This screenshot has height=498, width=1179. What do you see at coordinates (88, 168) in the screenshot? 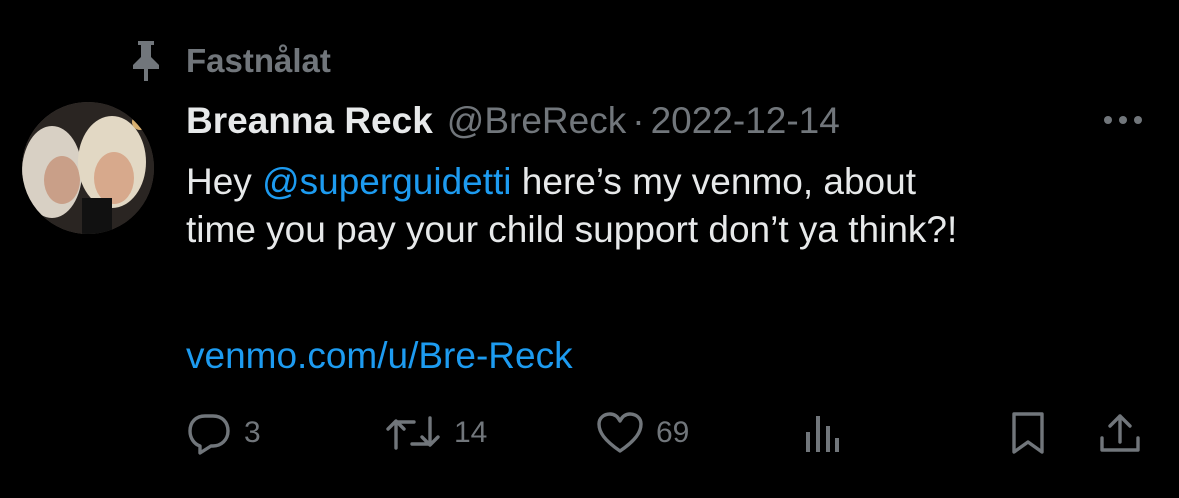
I see `avatar` at bounding box center [88, 168].